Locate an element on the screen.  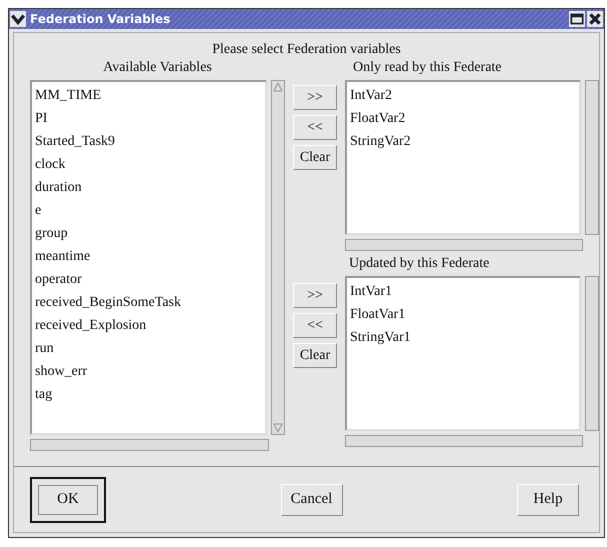
list-item: run is located at coordinates (148, 348).